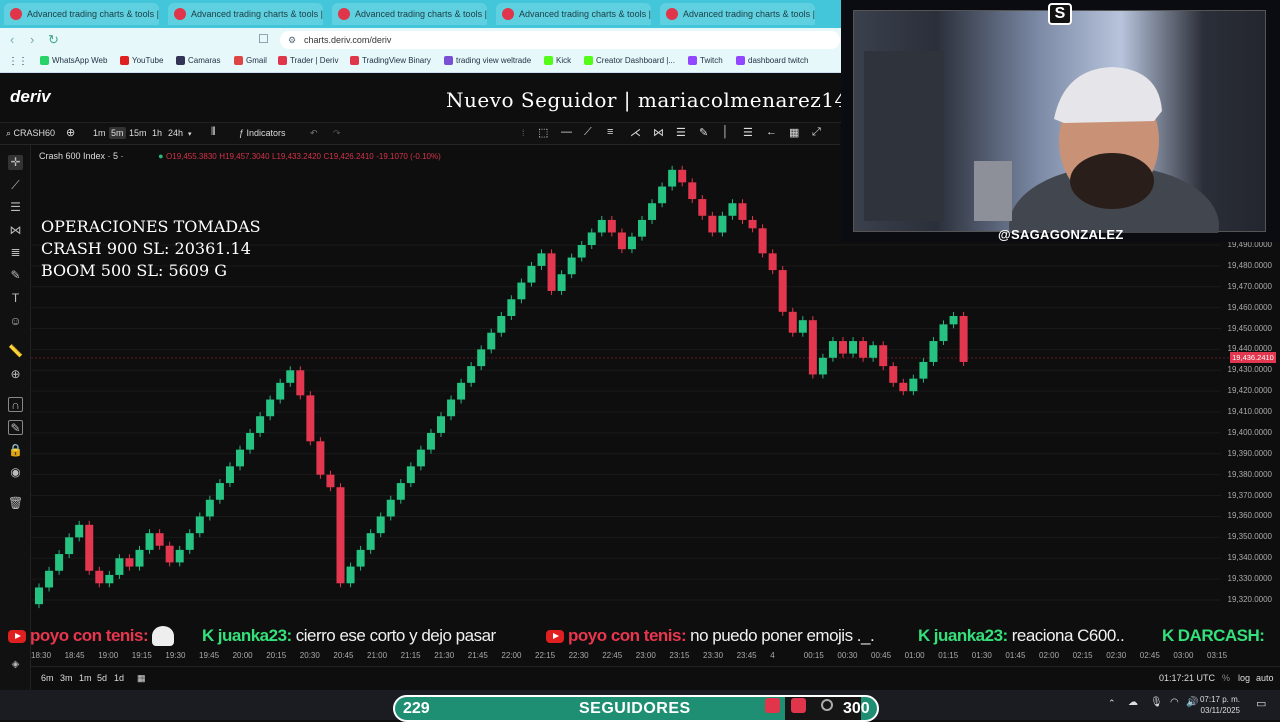 This screenshot has width=1280, height=722. Describe the element at coordinates (73, 60) in the screenshot. I see `bookmark-item: WhatsApp Web` at that location.